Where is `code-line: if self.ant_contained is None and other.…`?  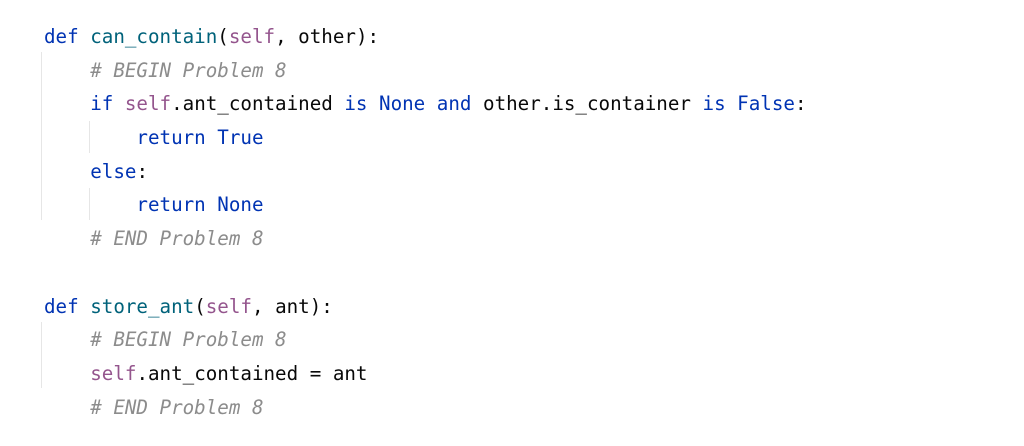
code-line: if self.ant_contained is None and other.… is located at coordinates (425, 104).